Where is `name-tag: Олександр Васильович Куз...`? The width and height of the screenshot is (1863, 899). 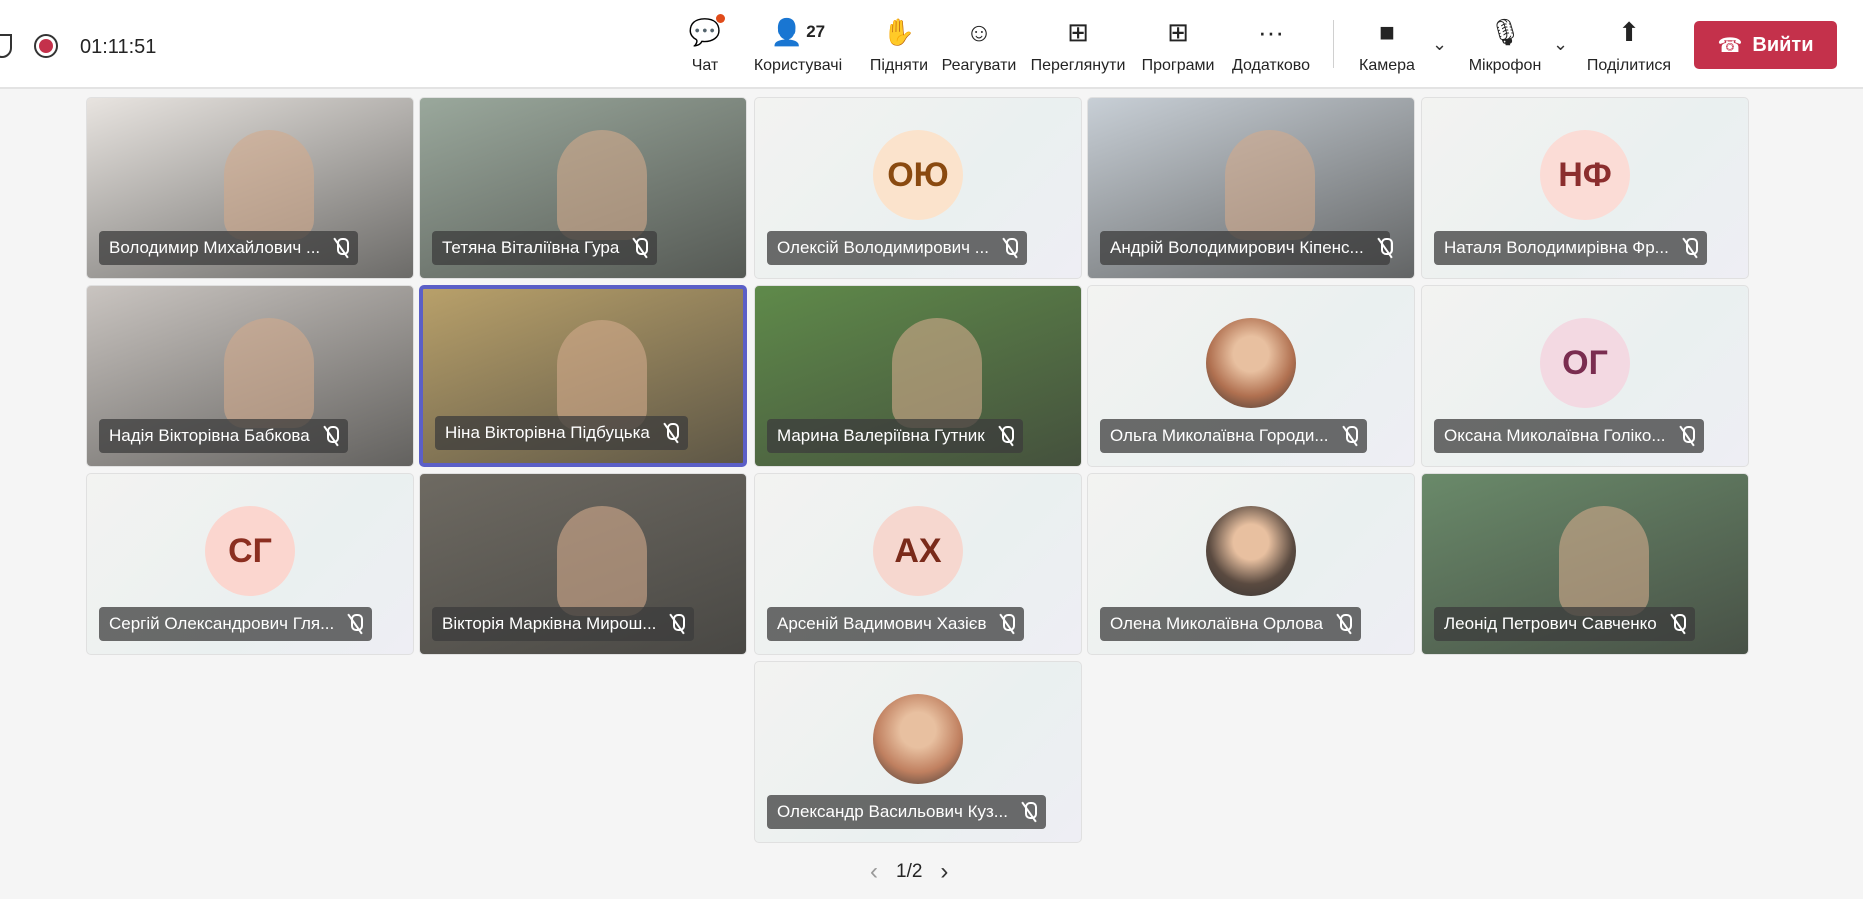 name-tag: Олександр Васильович Куз... is located at coordinates (906, 812).